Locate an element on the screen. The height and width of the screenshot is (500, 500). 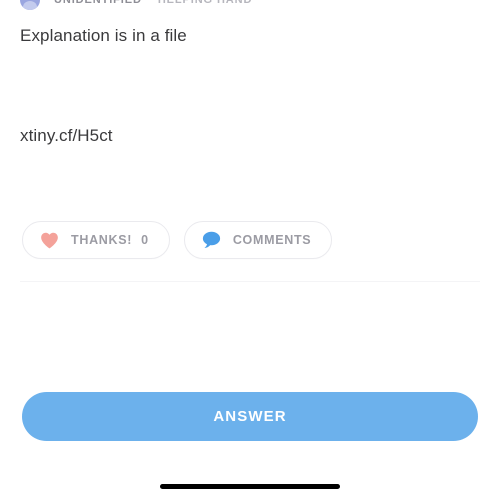
thanks-label: THANKS! is located at coordinates (102, 240).